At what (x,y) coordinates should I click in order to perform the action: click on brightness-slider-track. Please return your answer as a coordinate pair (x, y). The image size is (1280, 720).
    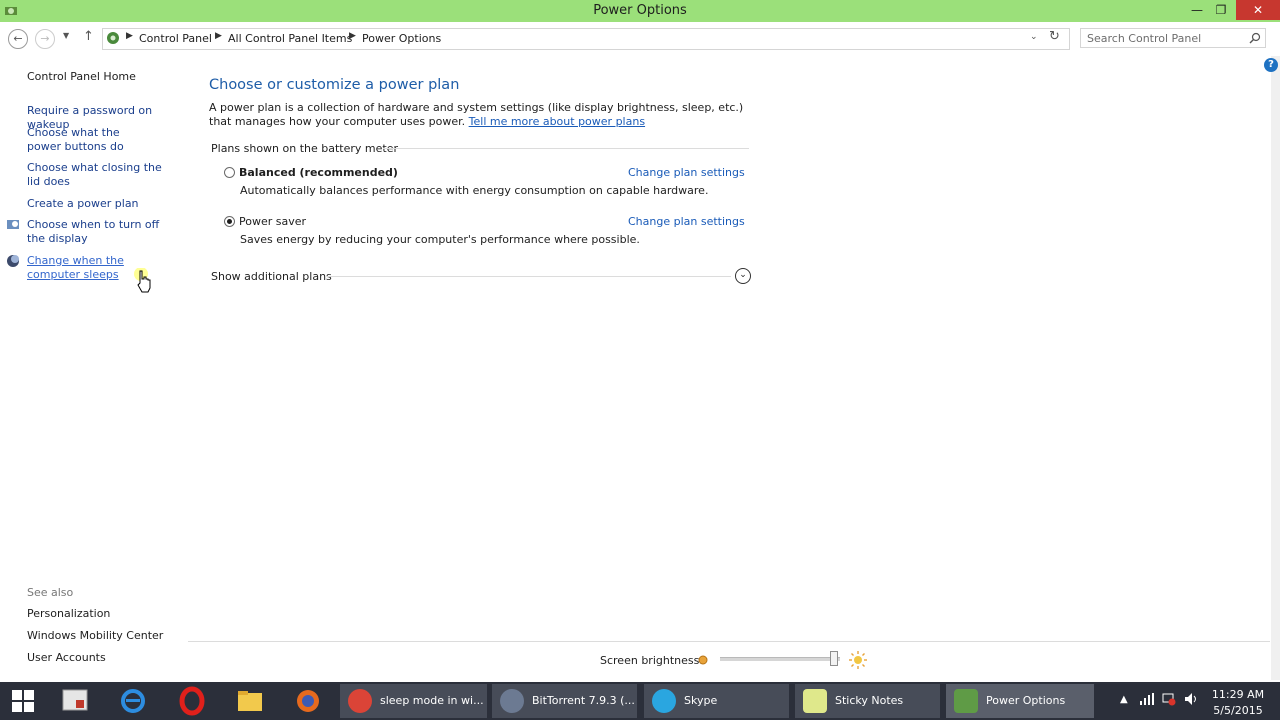
    Looking at the image, I should click on (780, 659).